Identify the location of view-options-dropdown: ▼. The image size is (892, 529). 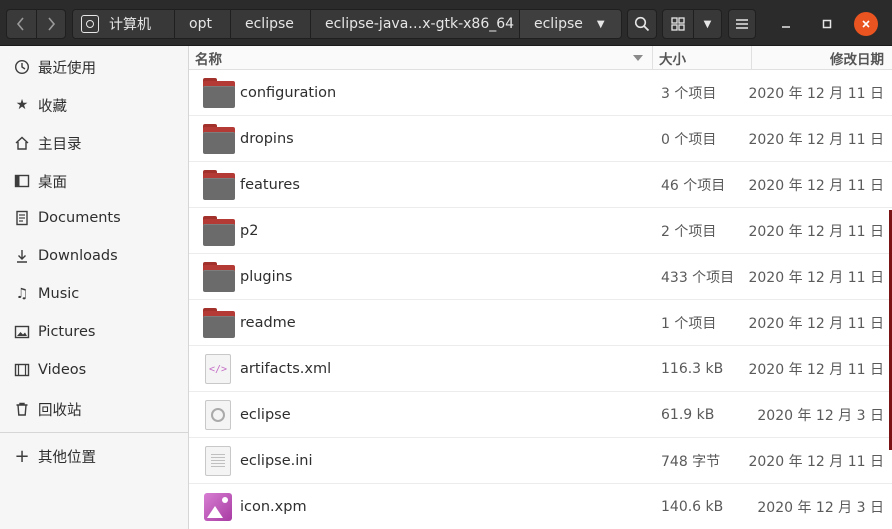
(707, 24).